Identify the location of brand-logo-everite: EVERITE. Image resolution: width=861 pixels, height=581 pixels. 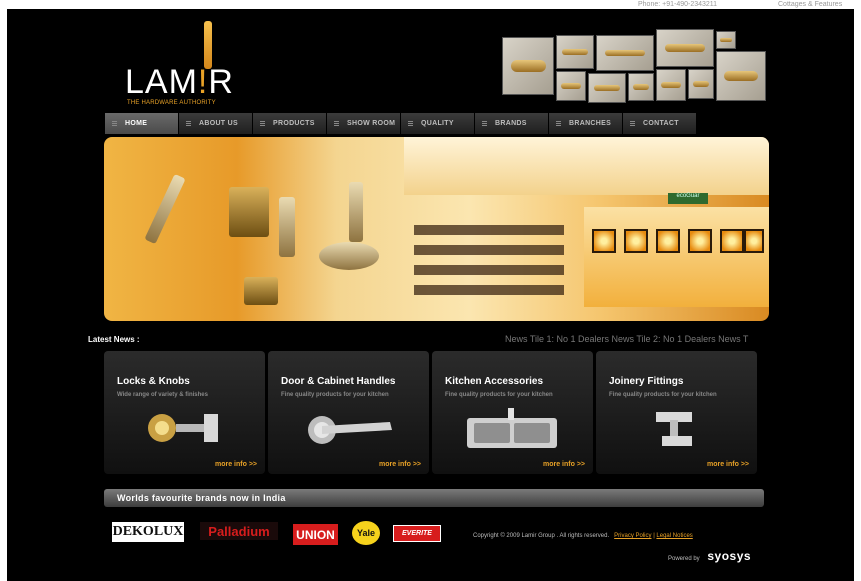
(417, 533).